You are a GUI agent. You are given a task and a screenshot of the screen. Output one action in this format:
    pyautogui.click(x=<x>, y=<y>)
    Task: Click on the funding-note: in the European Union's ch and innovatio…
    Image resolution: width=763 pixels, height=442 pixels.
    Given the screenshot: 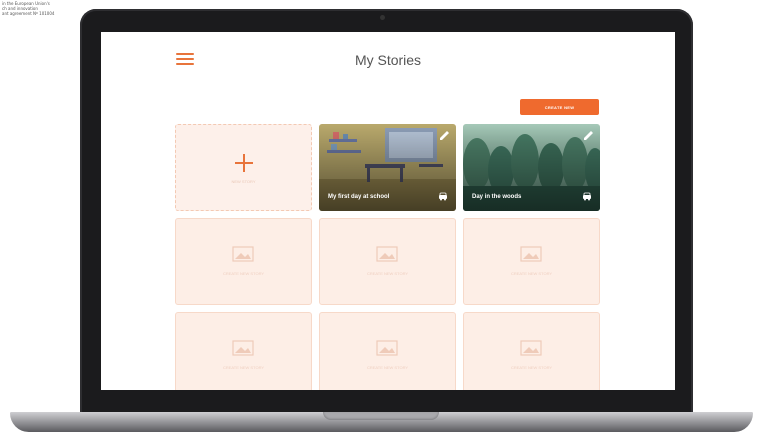 What is the action you would take?
    pyautogui.click(x=28, y=8)
    